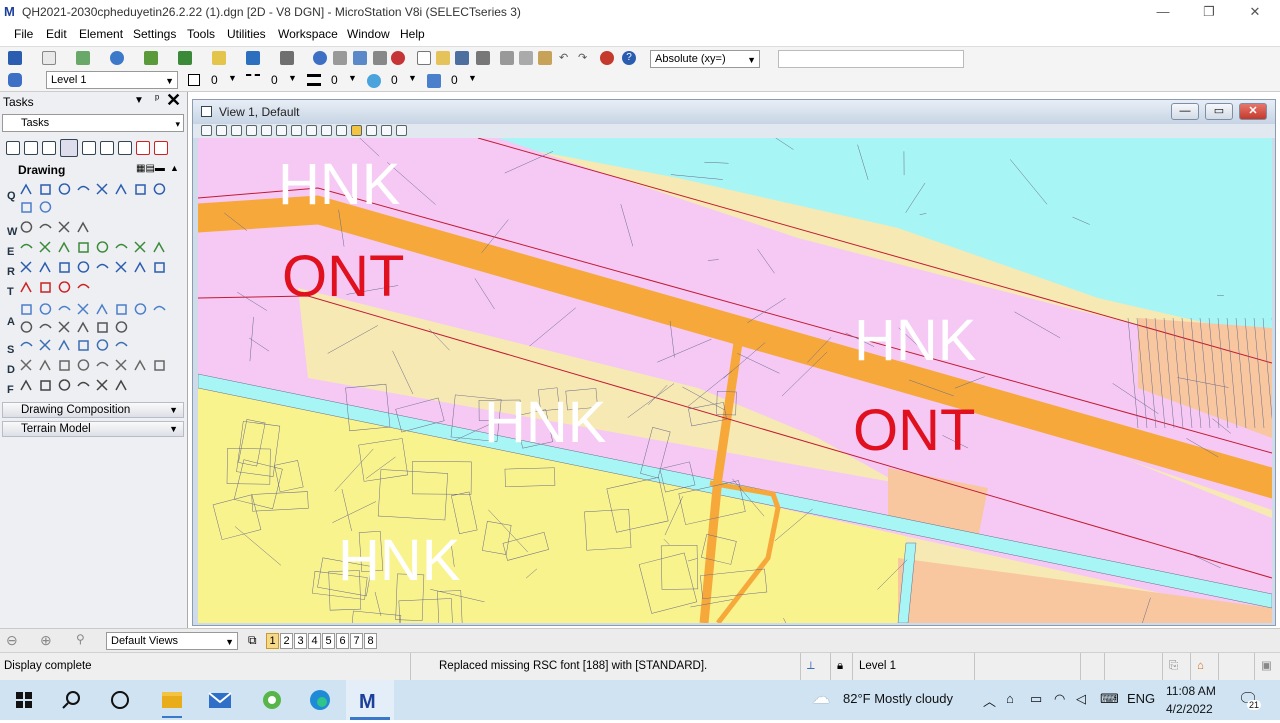  What do you see at coordinates (314, 80) in the screenshot?
I see `line-weight-icon` at bounding box center [314, 80].